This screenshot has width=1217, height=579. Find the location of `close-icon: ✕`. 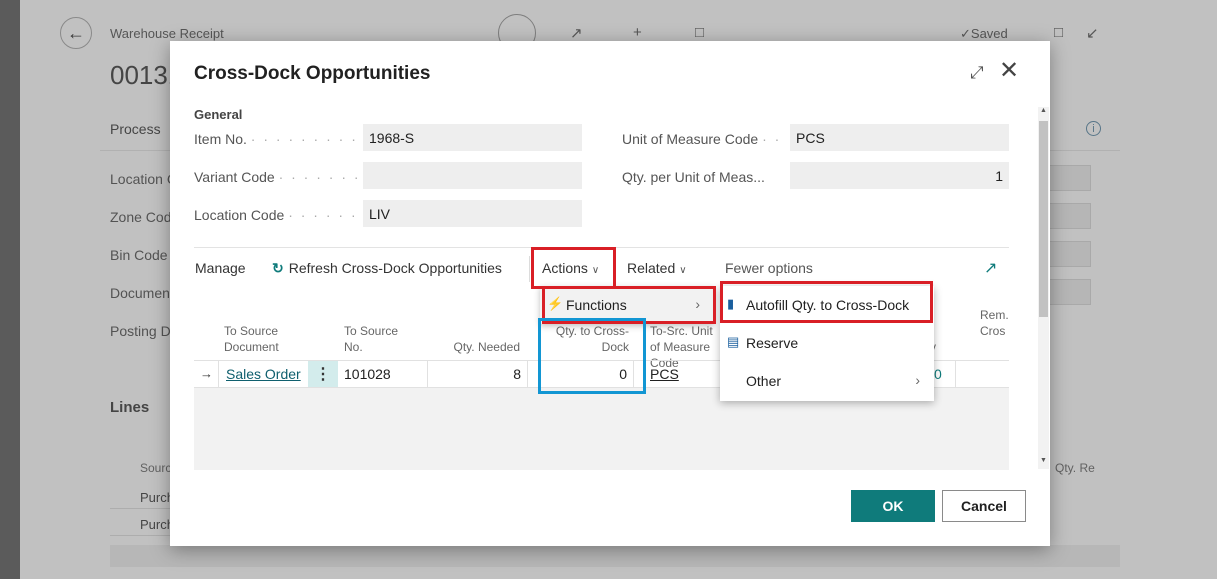

close-icon: ✕ is located at coordinates (1009, 71).